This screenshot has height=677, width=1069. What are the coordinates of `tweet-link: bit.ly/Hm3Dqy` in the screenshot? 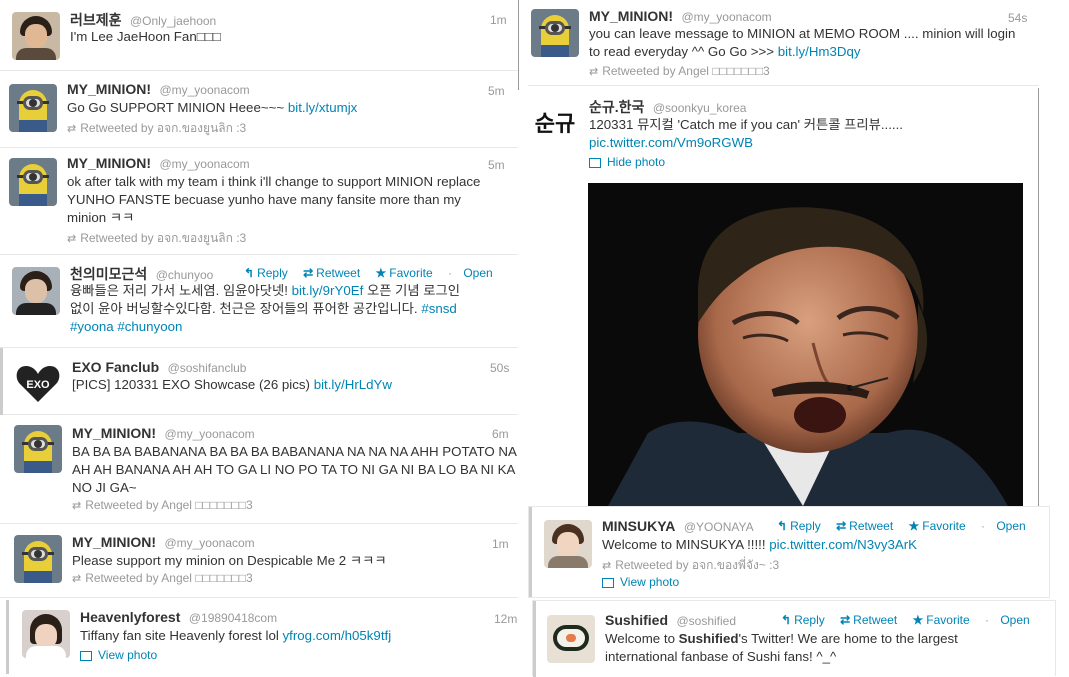 It's located at (819, 51).